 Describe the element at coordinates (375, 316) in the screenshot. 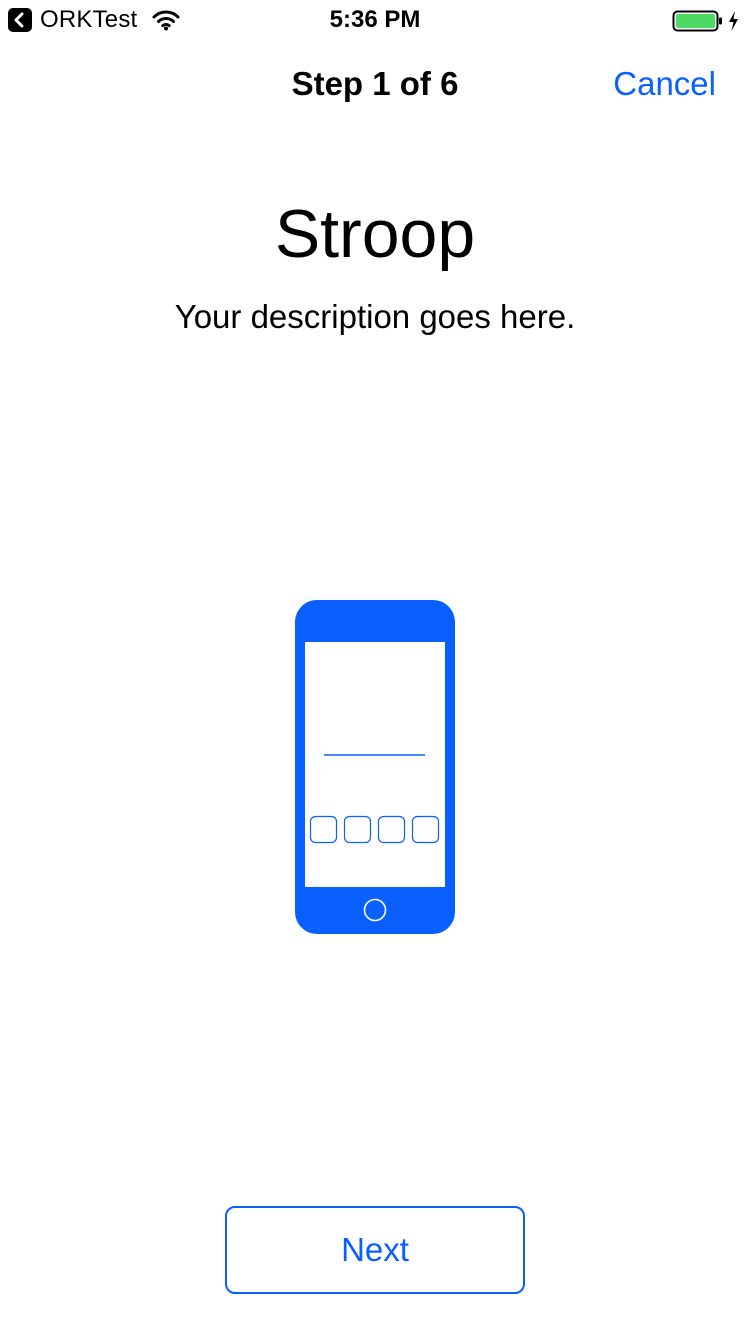

I see `page-description: Your description goes here.` at that location.